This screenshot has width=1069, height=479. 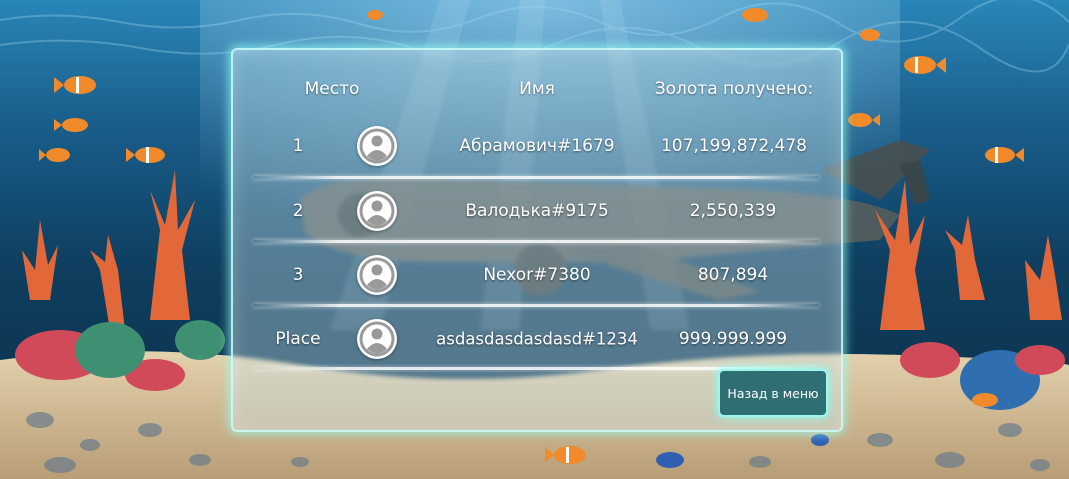 I want to click on row-gold-amount: 2,550,339, so click(x=733, y=211).